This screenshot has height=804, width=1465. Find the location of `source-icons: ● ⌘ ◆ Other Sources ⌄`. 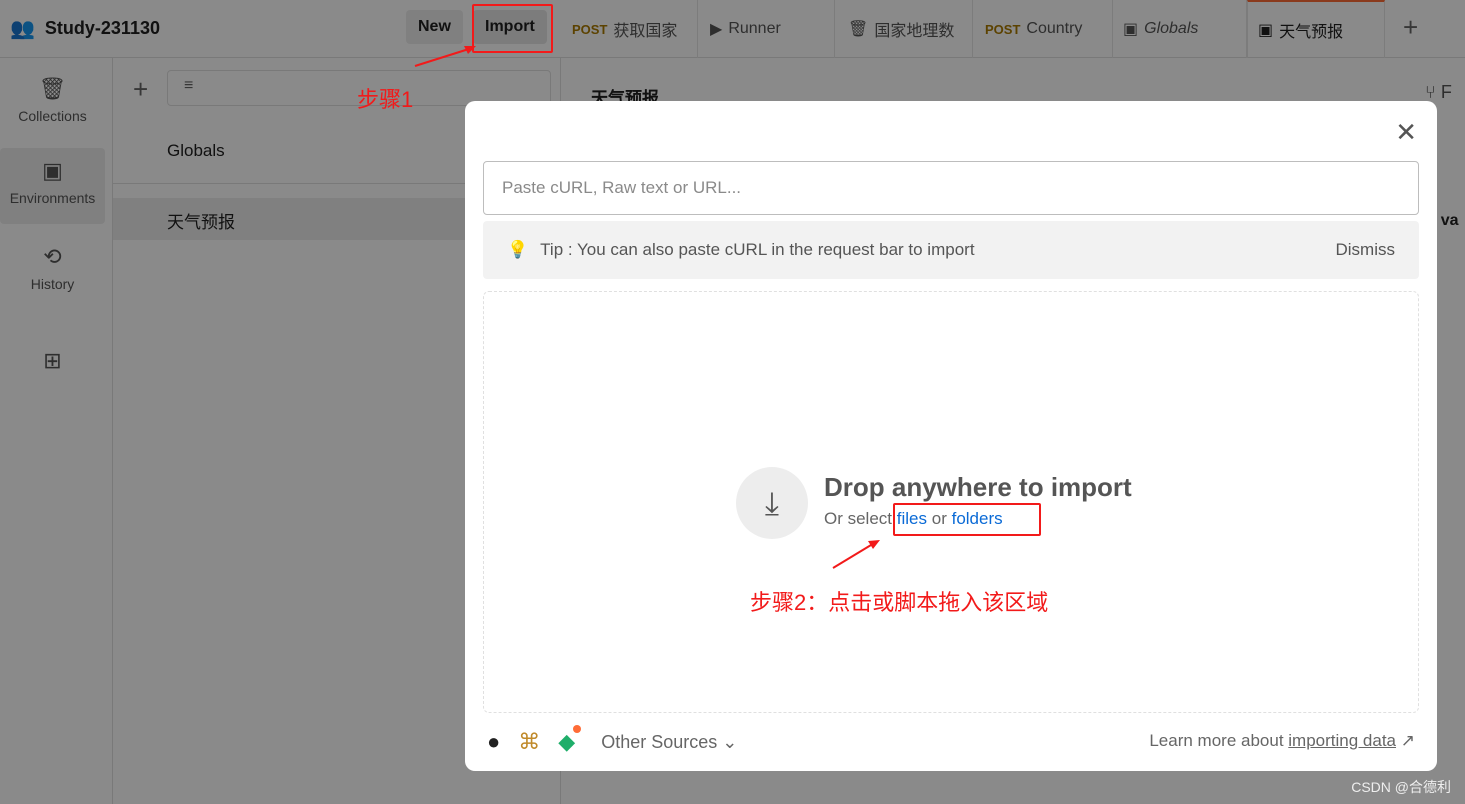

source-icons: ● ⌘ ◆ Other Sources ⌄ is located at coordinates (612, 740).